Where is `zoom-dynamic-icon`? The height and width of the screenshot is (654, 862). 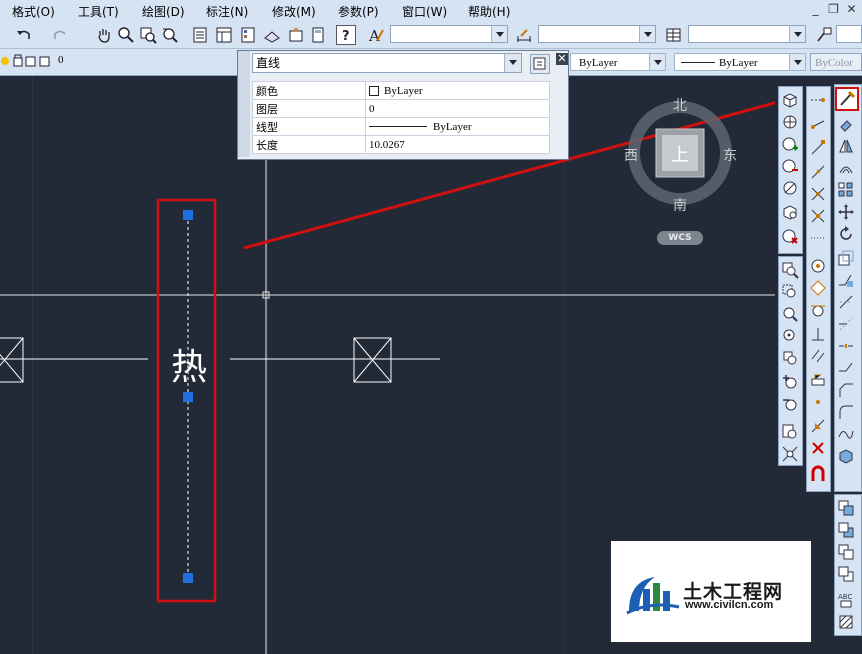 zoom-dynamic-icon is located at coordinates (790, 292).